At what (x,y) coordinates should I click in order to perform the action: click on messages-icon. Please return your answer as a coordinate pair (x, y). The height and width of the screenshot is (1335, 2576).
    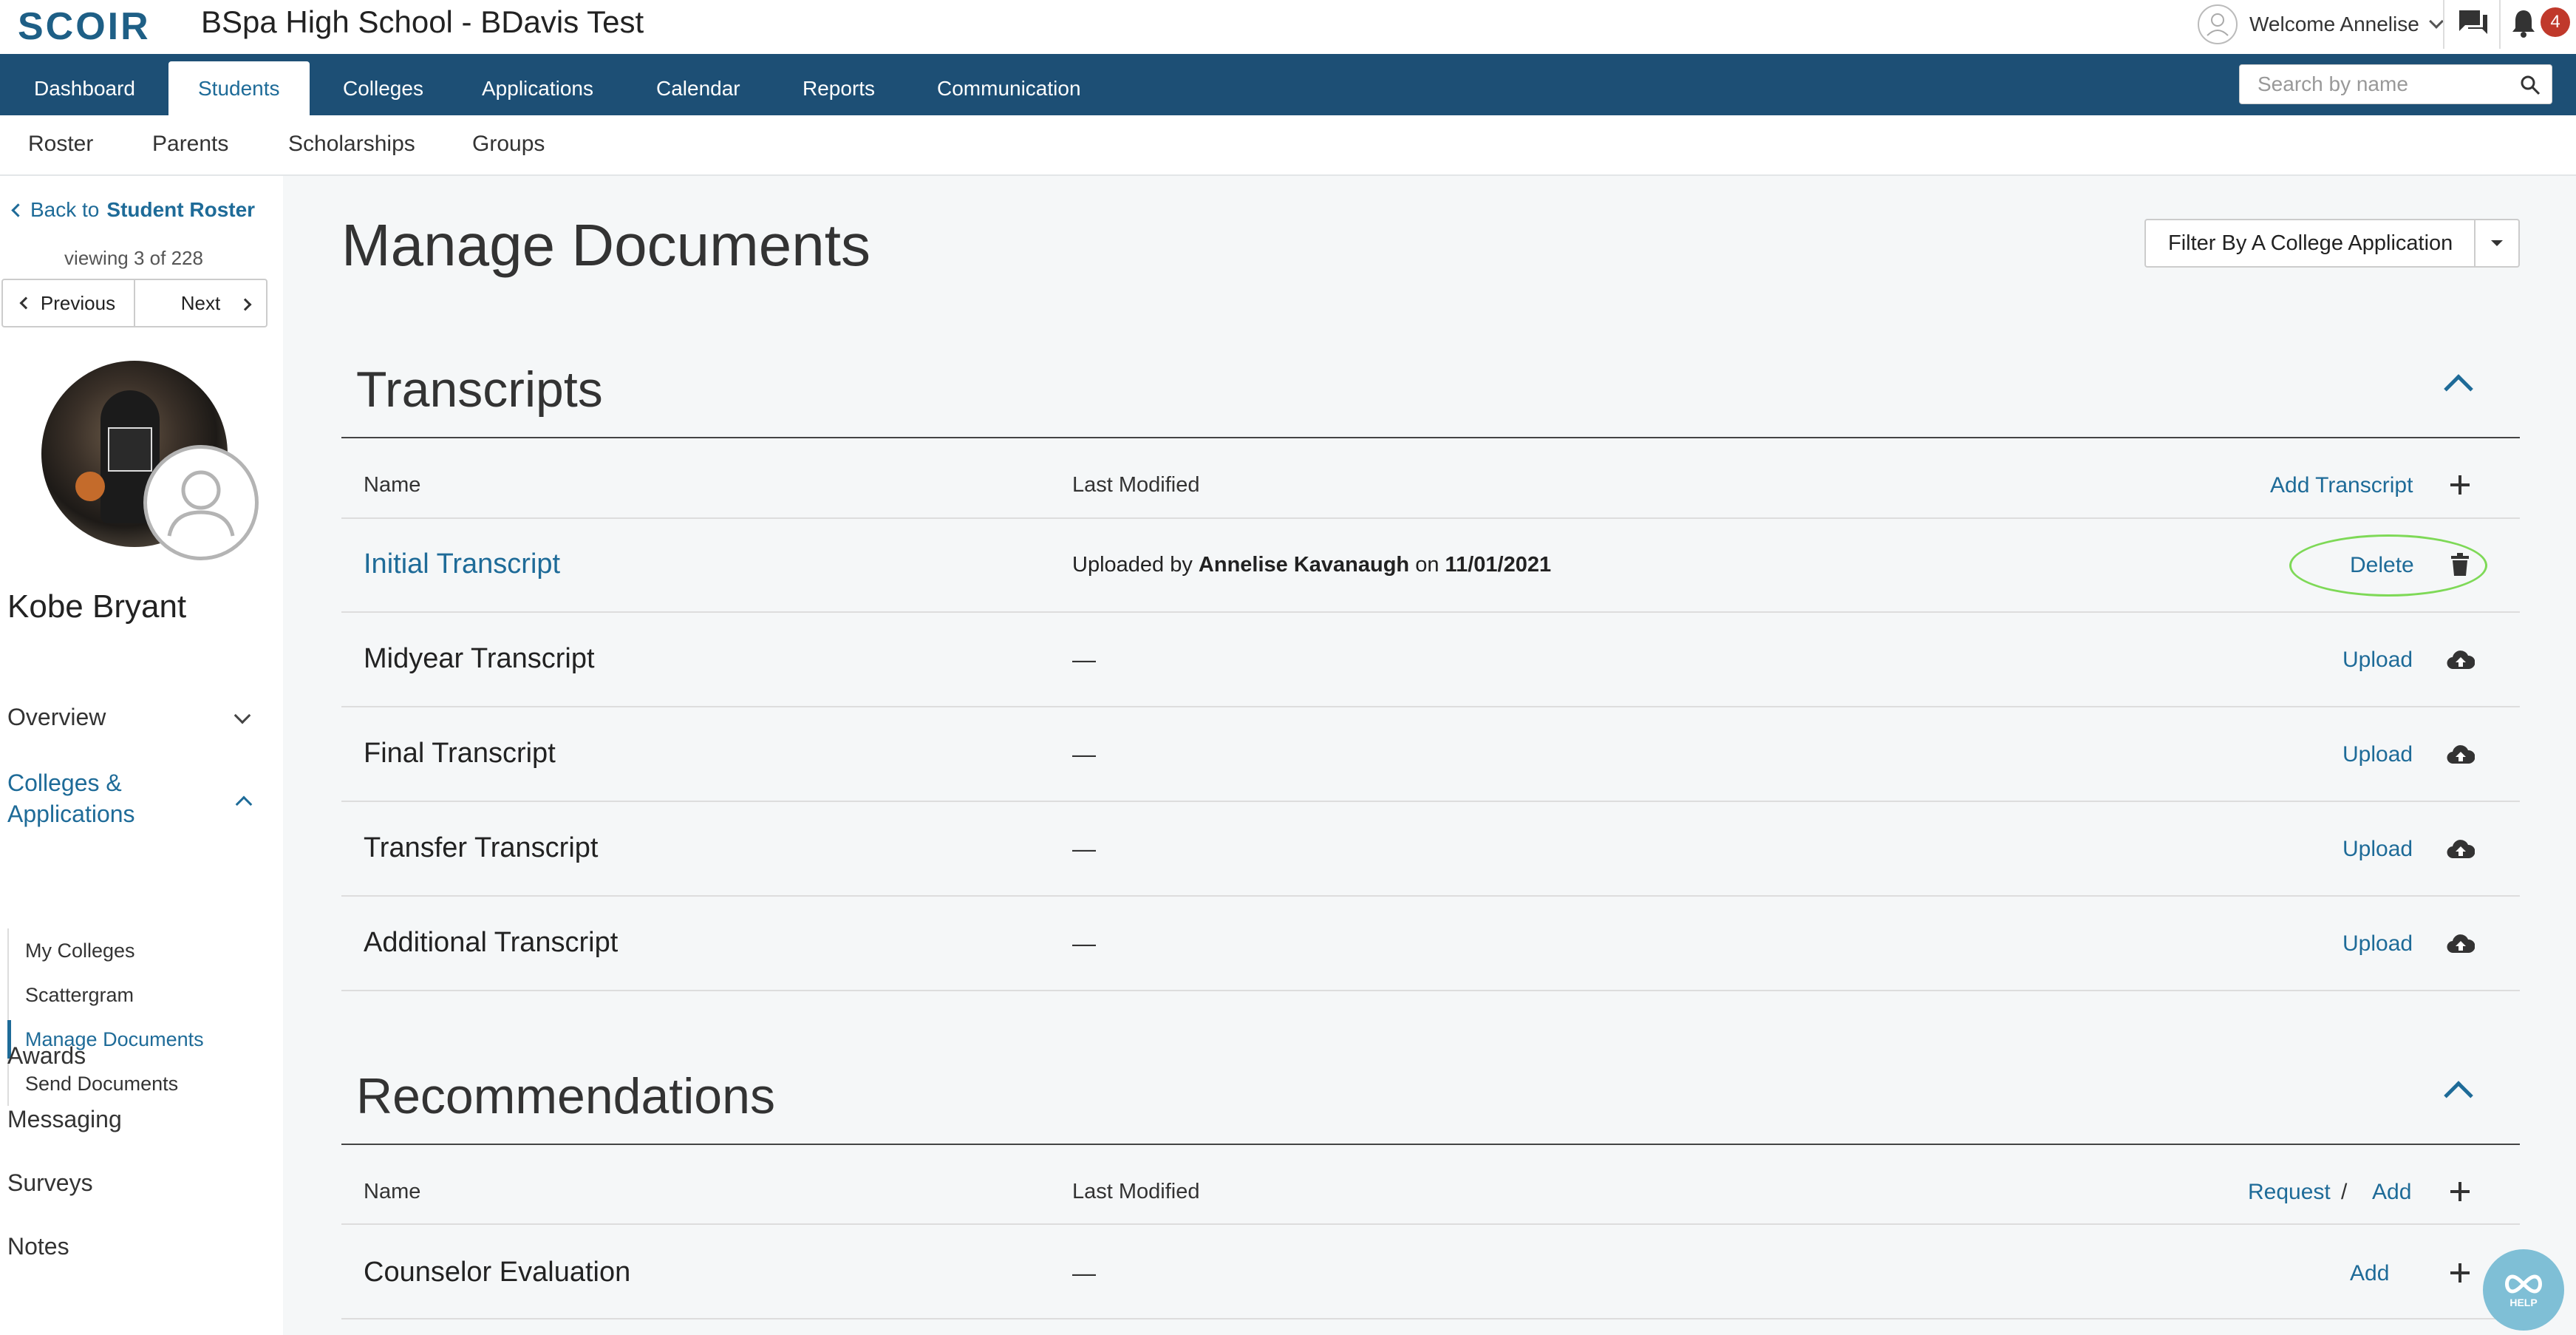
    Looking at the image, I should click on (2473, 22).